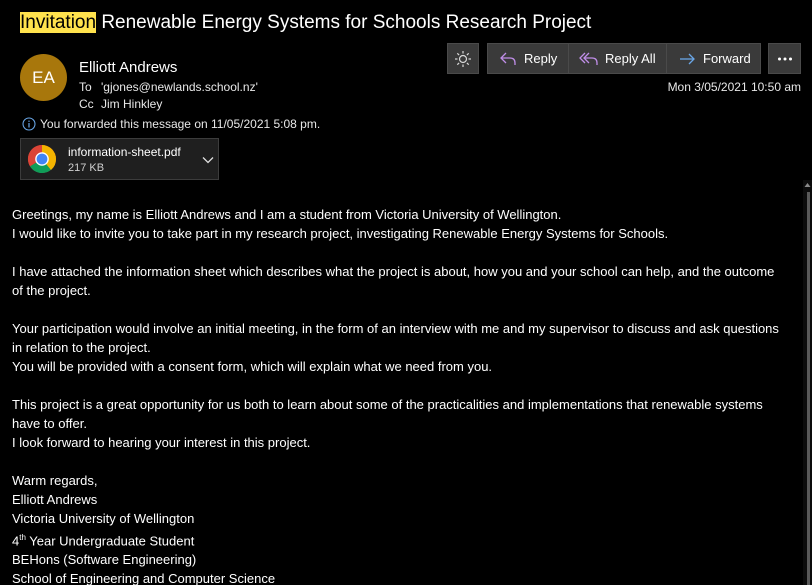 The height and width of the screenshot is (585, 812). I want to click on more-icon, so click(784, 58).